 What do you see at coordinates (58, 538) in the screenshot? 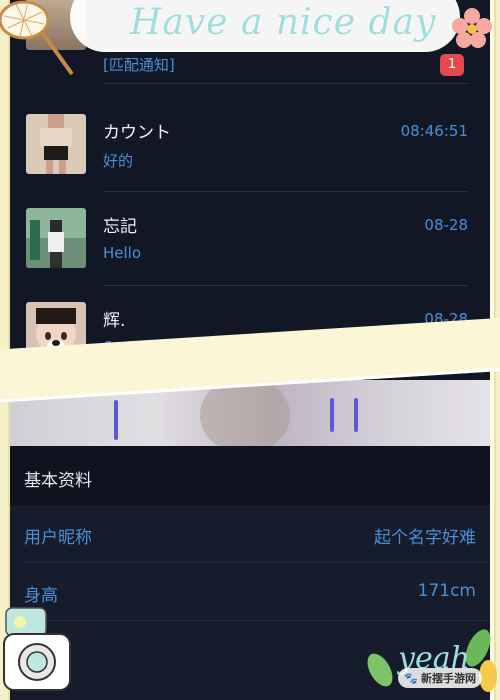
I see `field-label: 用户昵称` at bounding box center [58, 538].